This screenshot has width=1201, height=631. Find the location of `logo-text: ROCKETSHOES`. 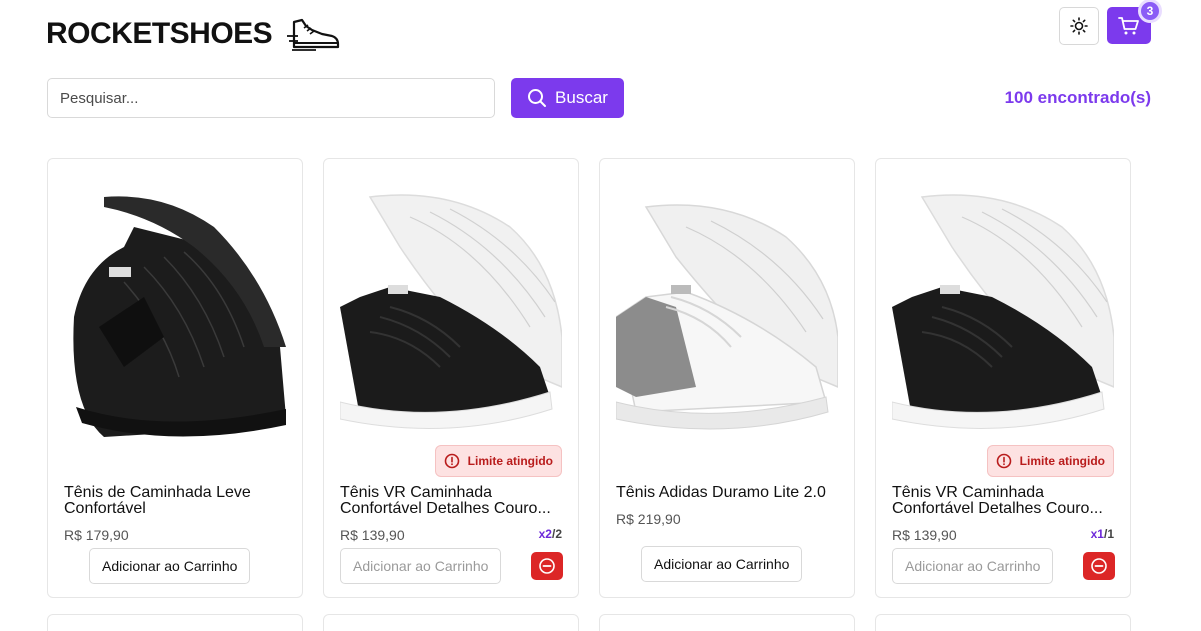

logo-text: ROCKETSHOES is located at coordinates (159, 33).